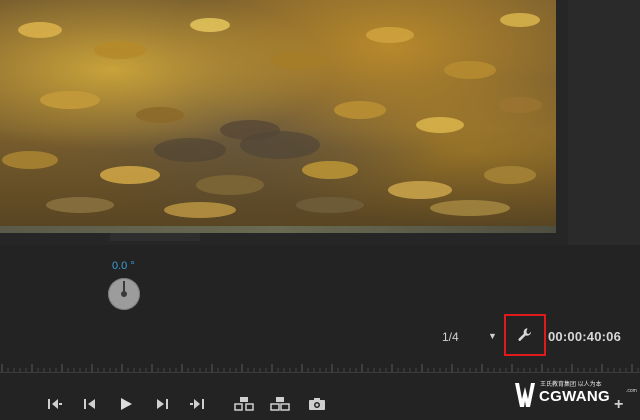 Image resolution: width=640 pixels, height=420 pixels. Describe the element at coordinates (155, 237) in the screenshot. I see `preview-scroll-tab` at that location.